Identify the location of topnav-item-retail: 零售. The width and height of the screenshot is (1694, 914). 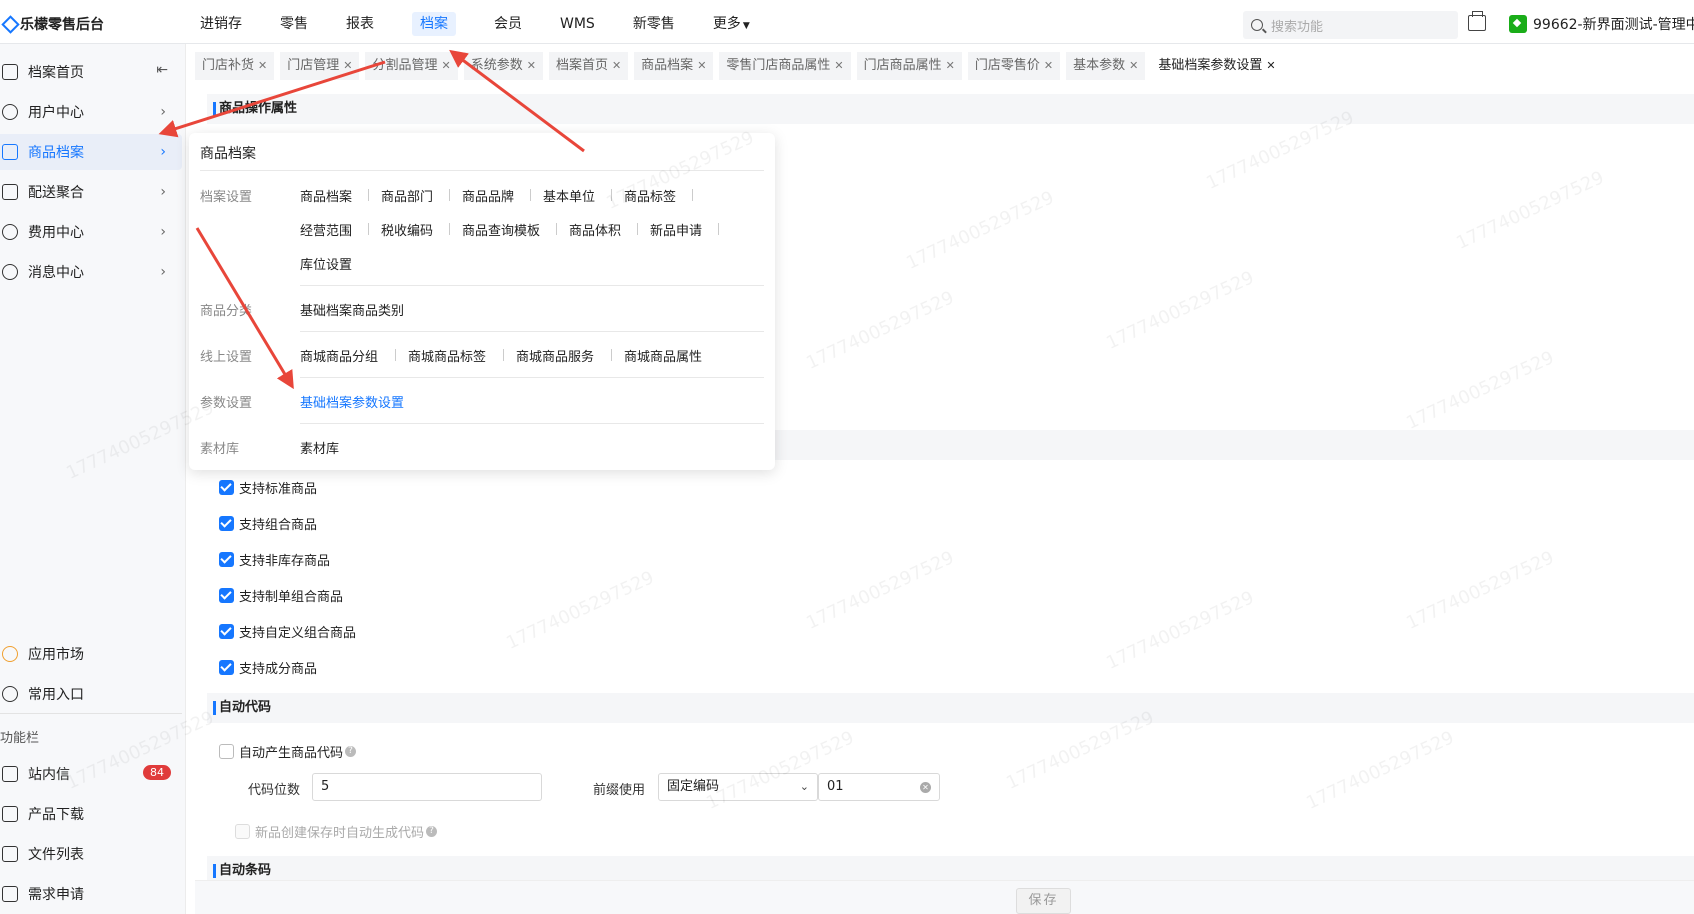
(294, 22).